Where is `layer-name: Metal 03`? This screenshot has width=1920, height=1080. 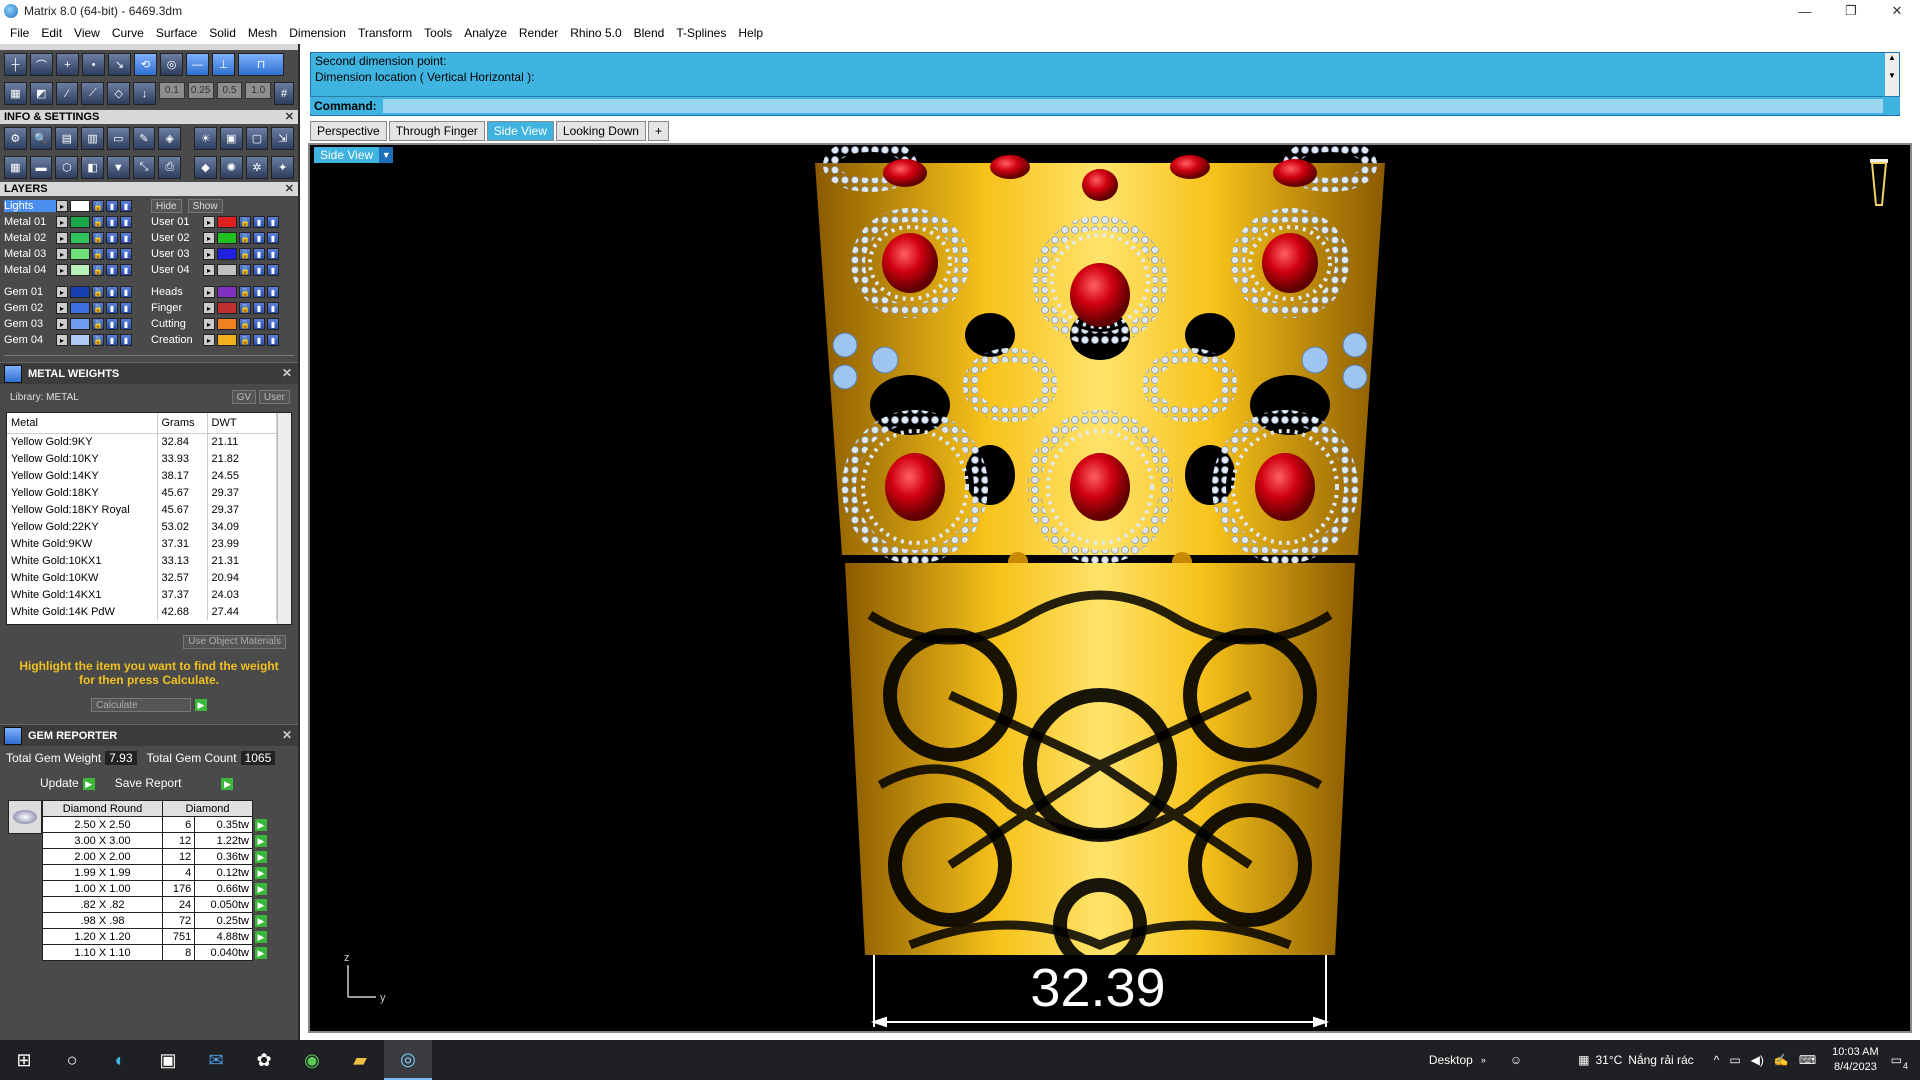 layer-name: Metal 03 is located at coordinates (30, 254).